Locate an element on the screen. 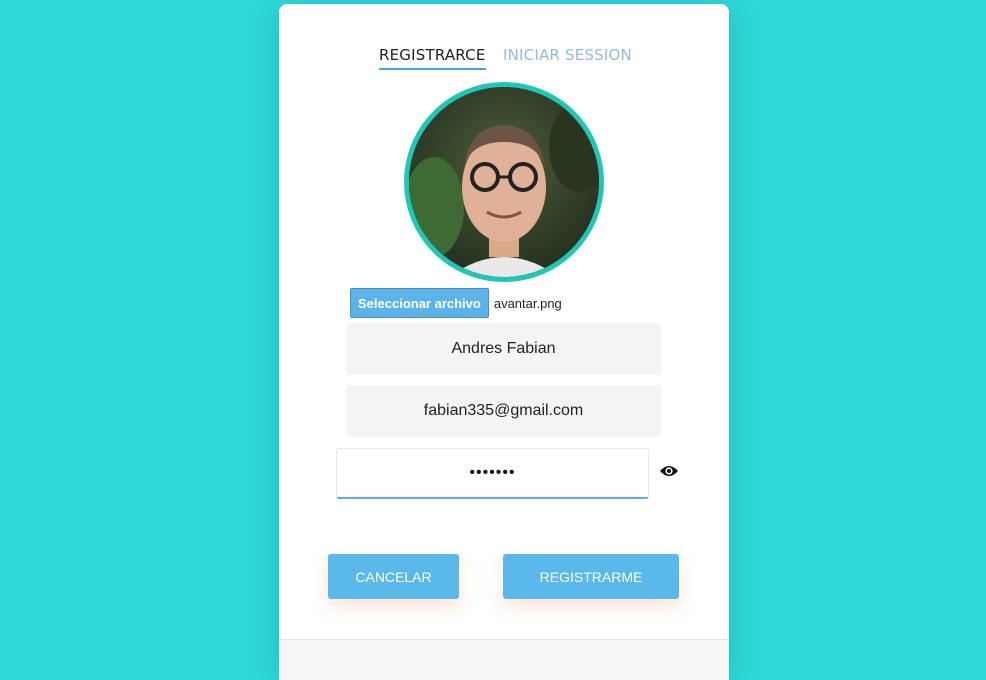  email-field: fabian335@gmail.com is located at coordinates (503, 411).